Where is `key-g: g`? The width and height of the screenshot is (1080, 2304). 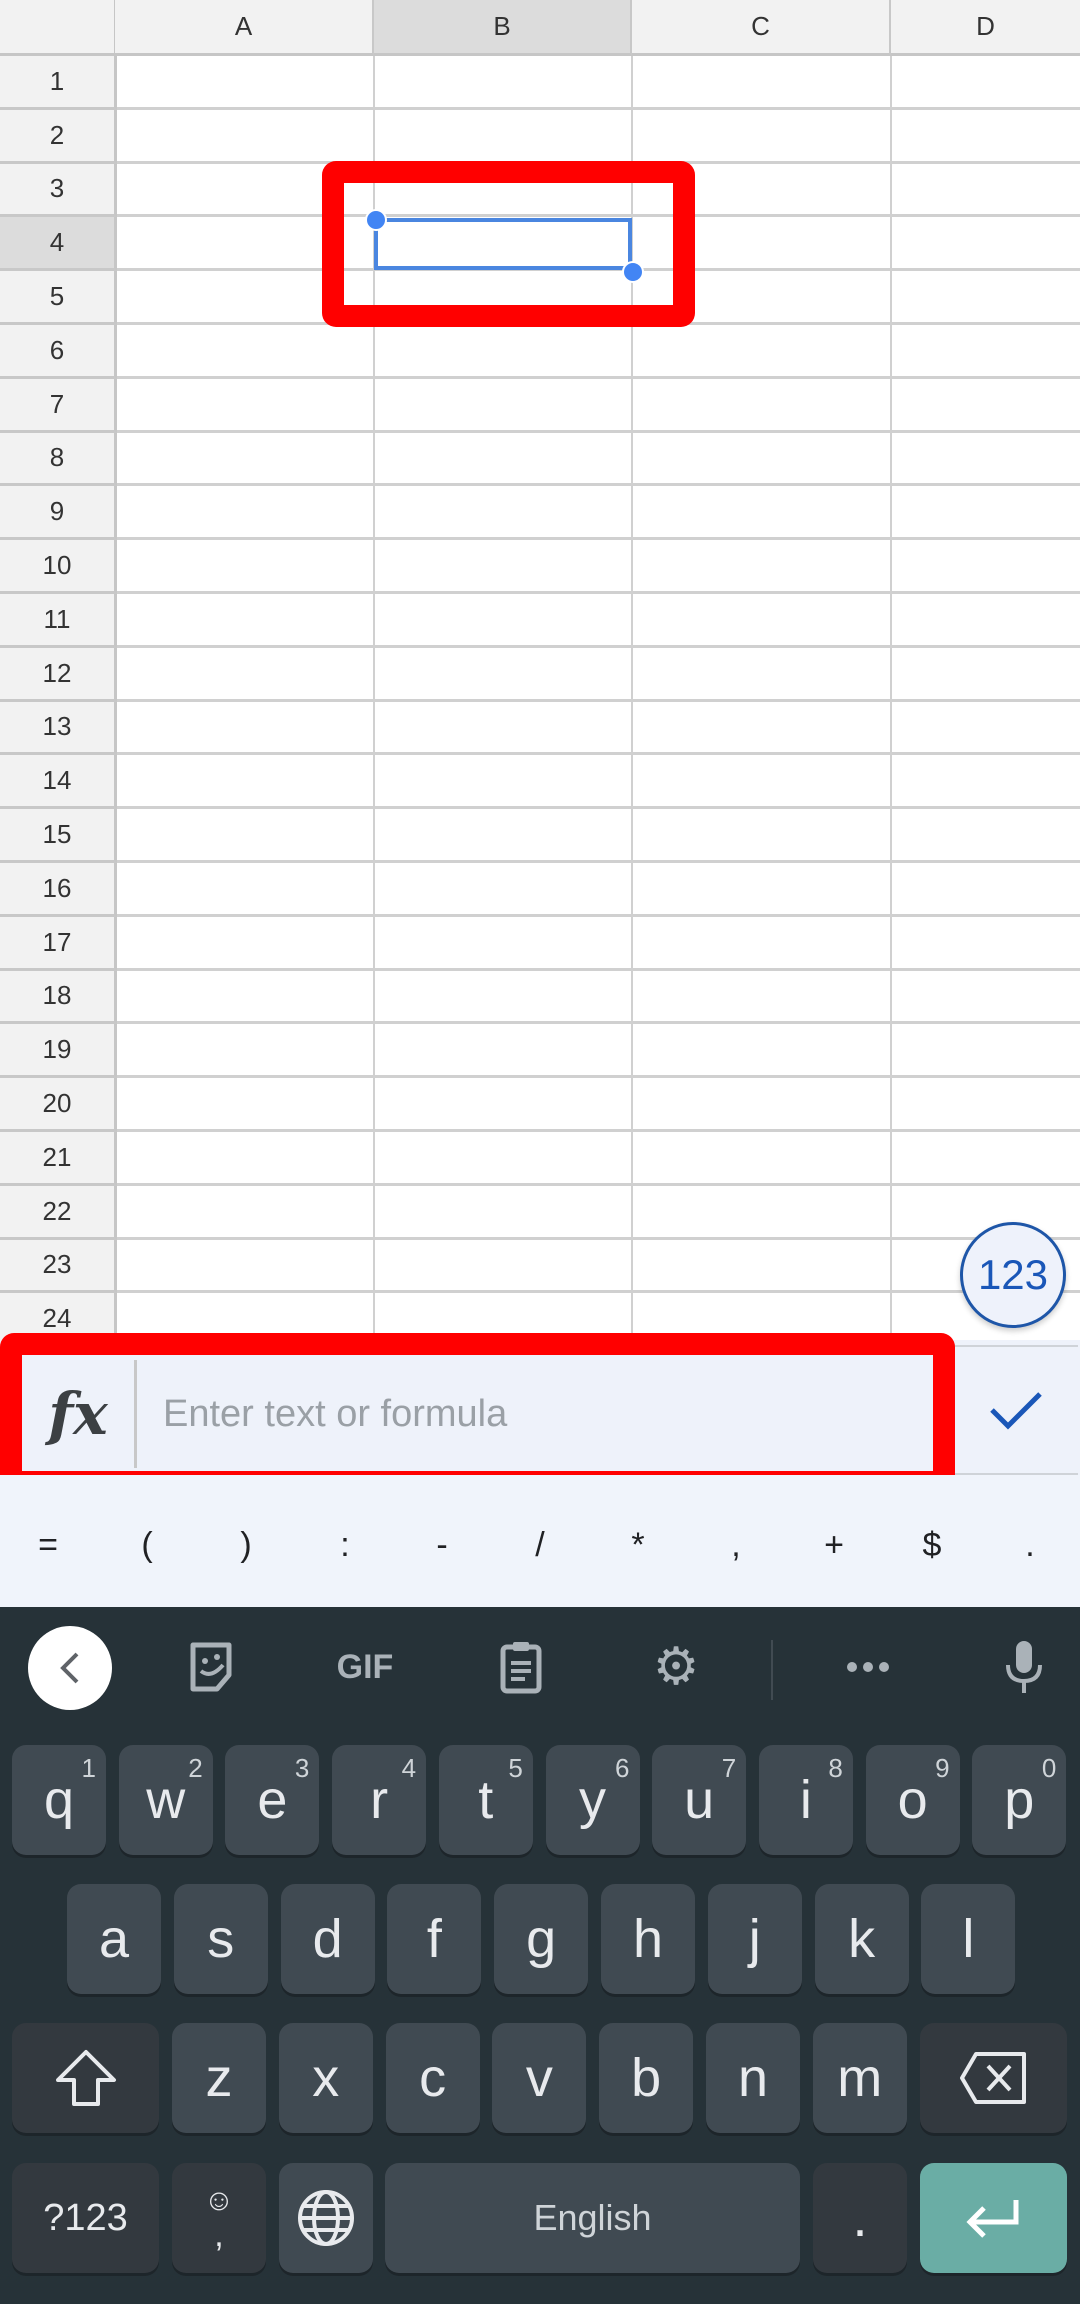 key-g: g is located at coordinates (541, 1939).